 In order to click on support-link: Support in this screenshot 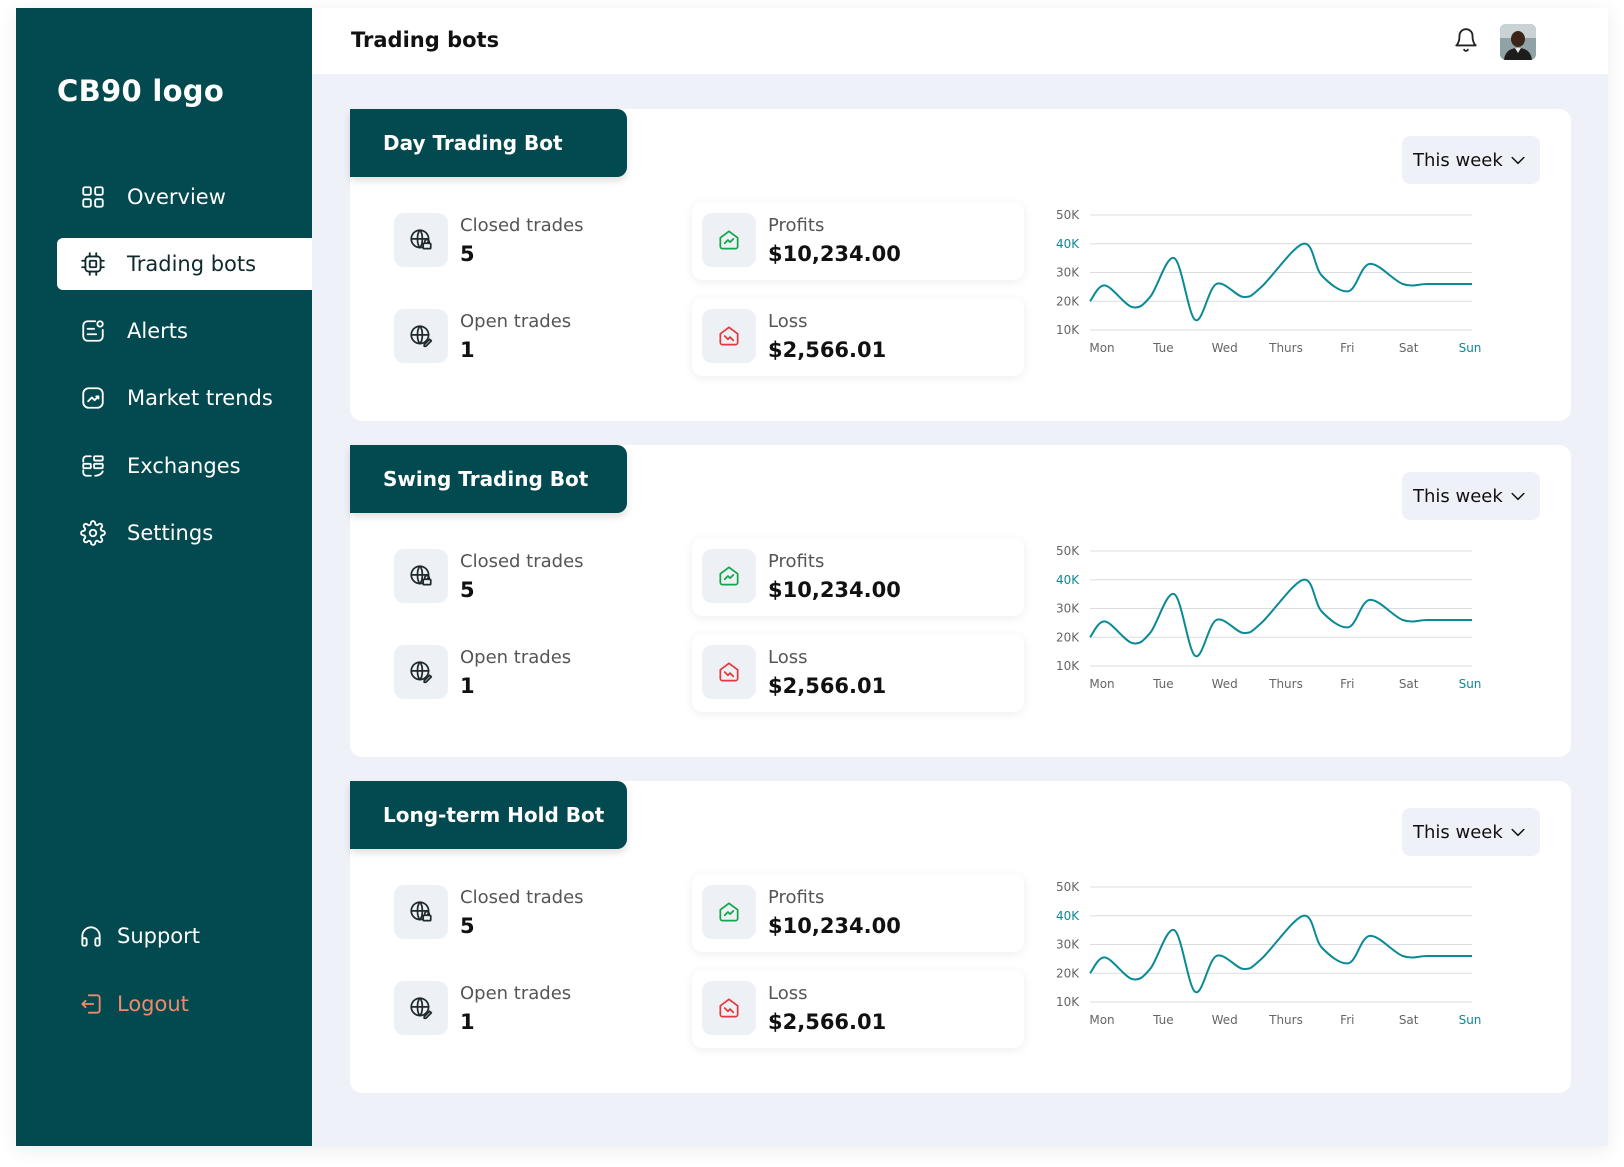, I will do `click(128, 936)`.